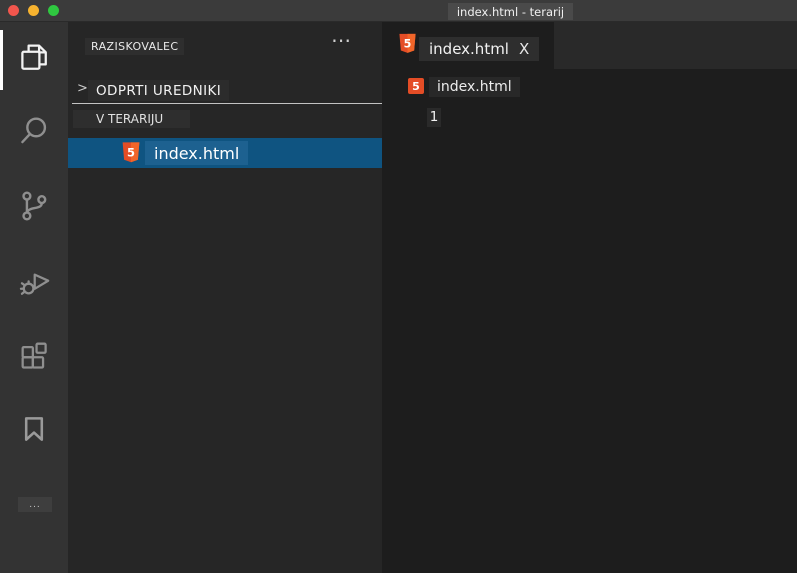 This screenshot has height=573, width=797. Describe the element at coordinates (675, 45) in the screenshot. I see `tab-strip` at that location.